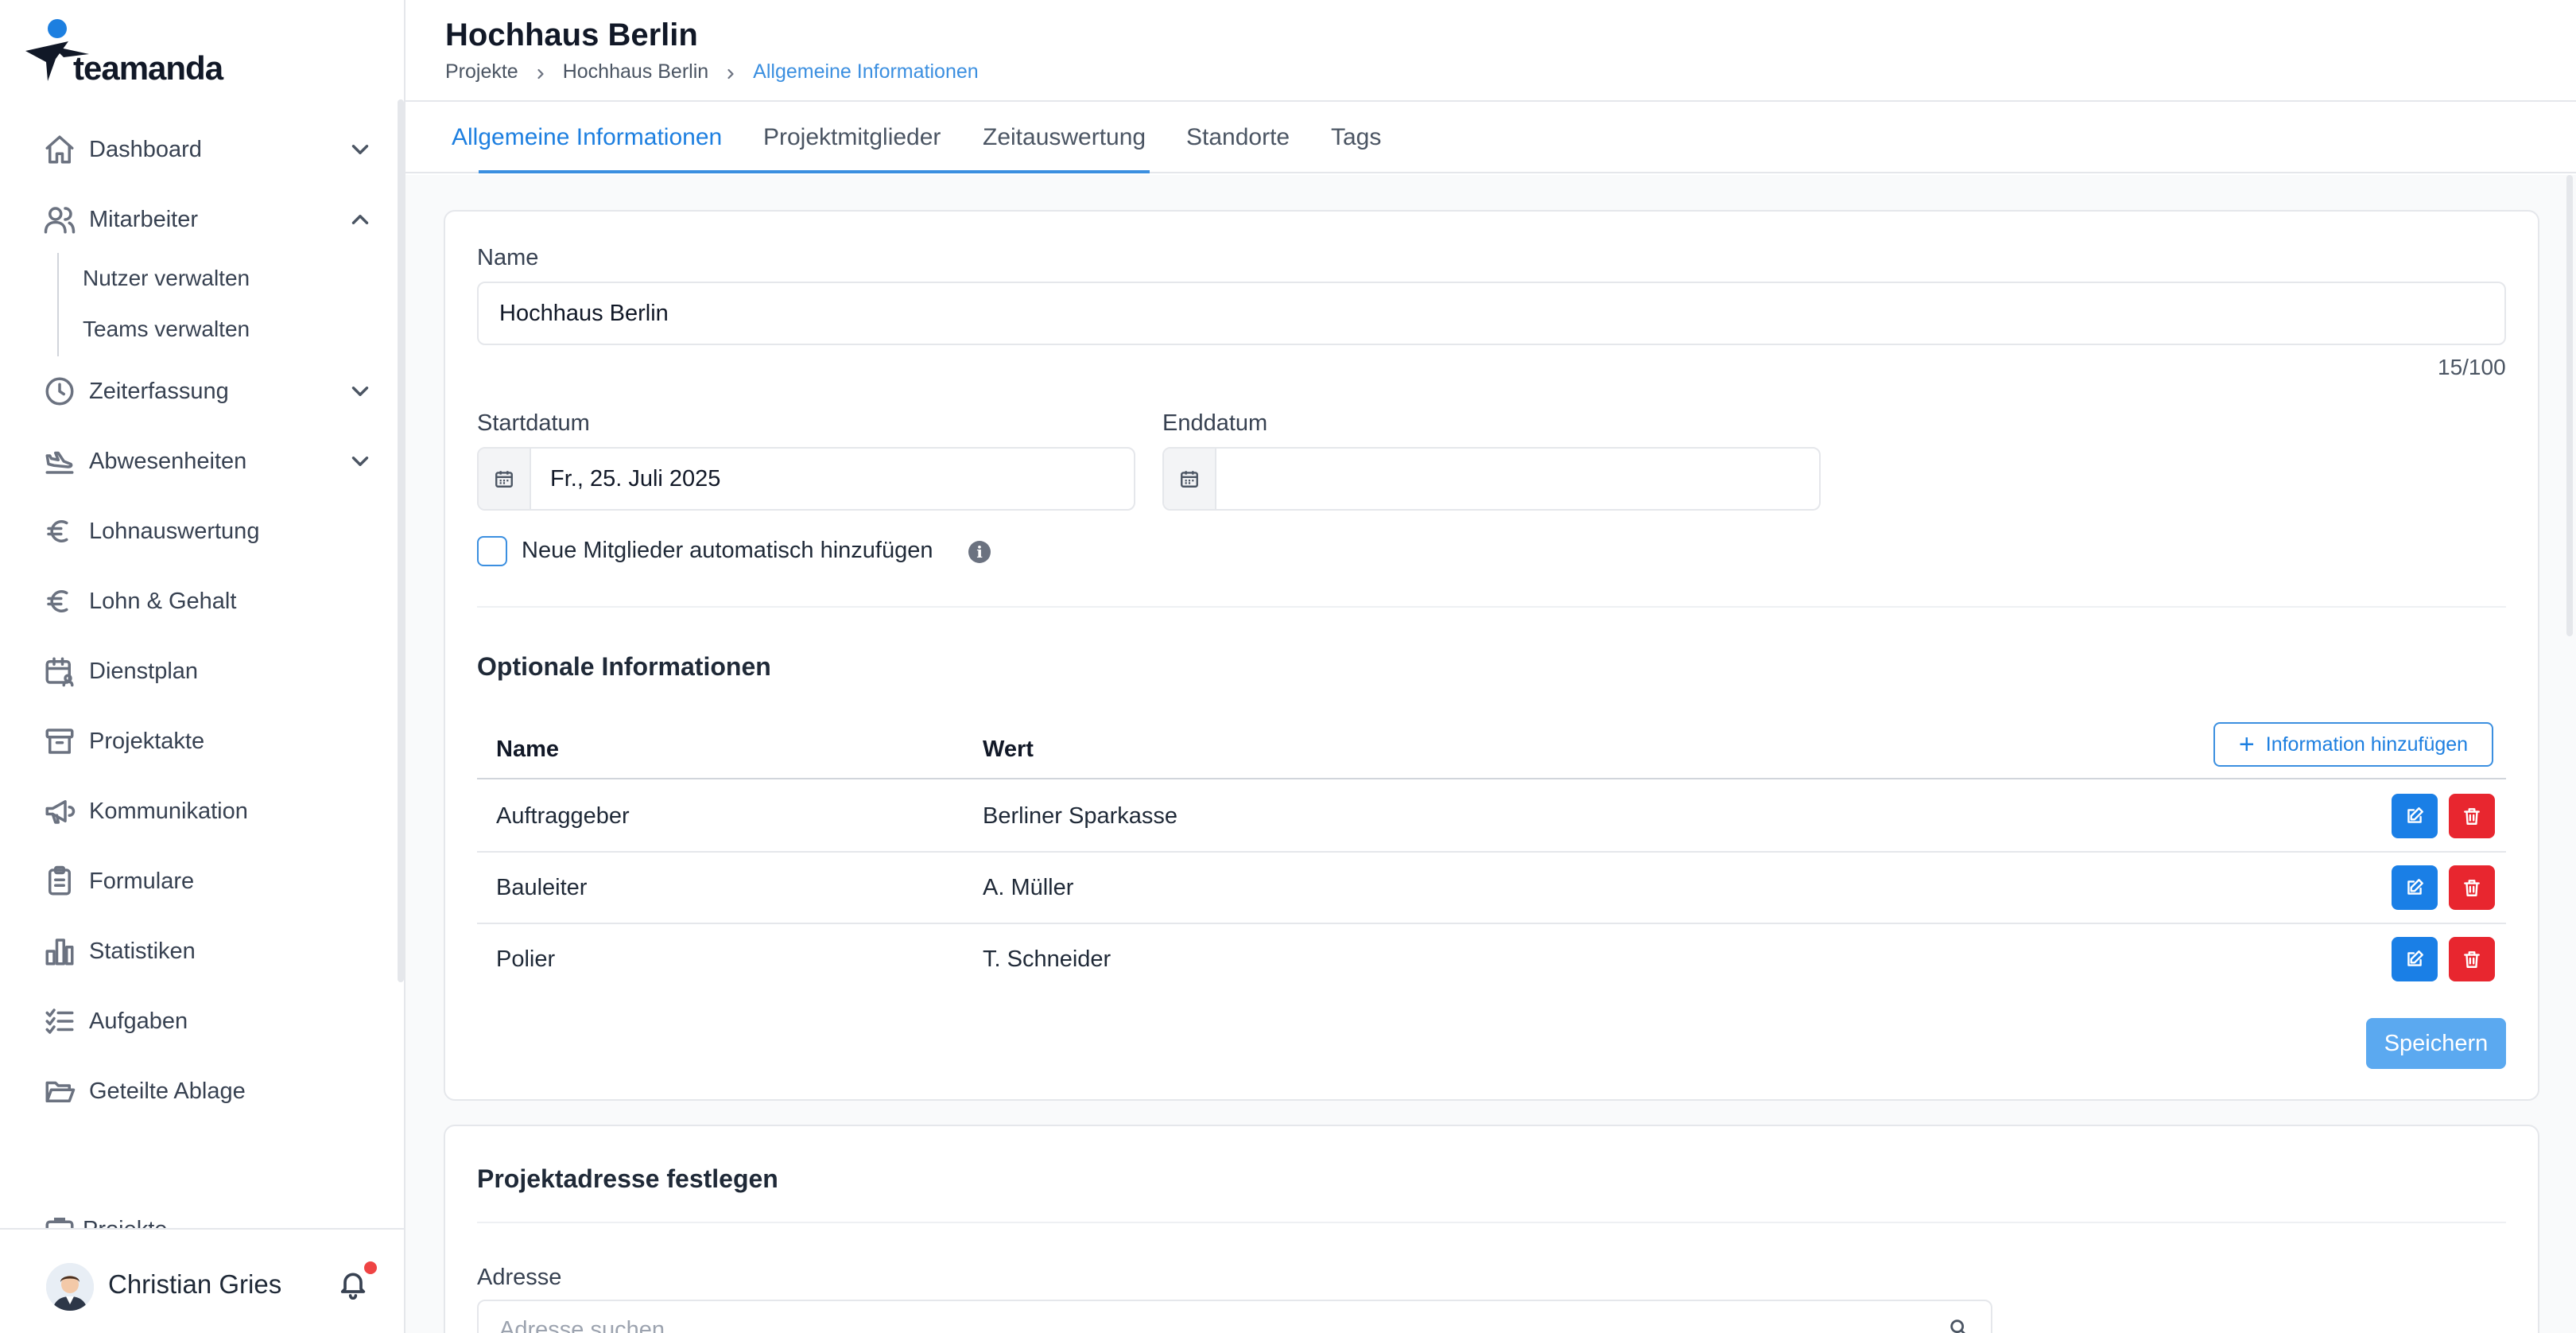  I want to click on calendar-icon, so click(505, 479).